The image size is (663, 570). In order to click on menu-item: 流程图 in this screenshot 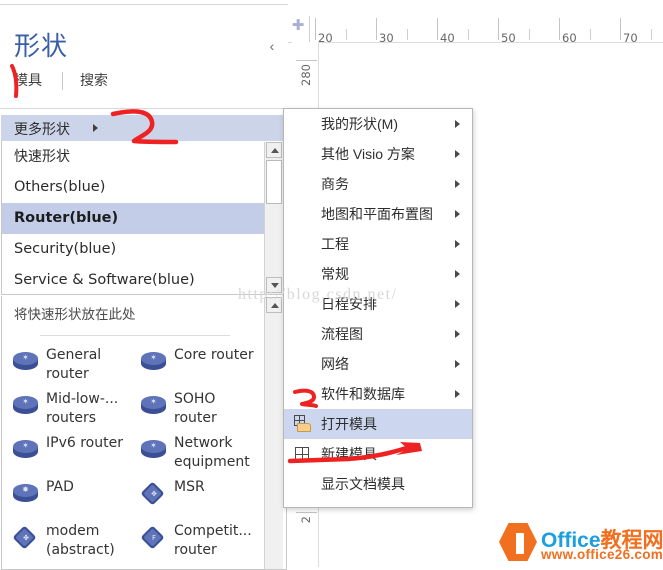, I will do `click(378, 334)`.